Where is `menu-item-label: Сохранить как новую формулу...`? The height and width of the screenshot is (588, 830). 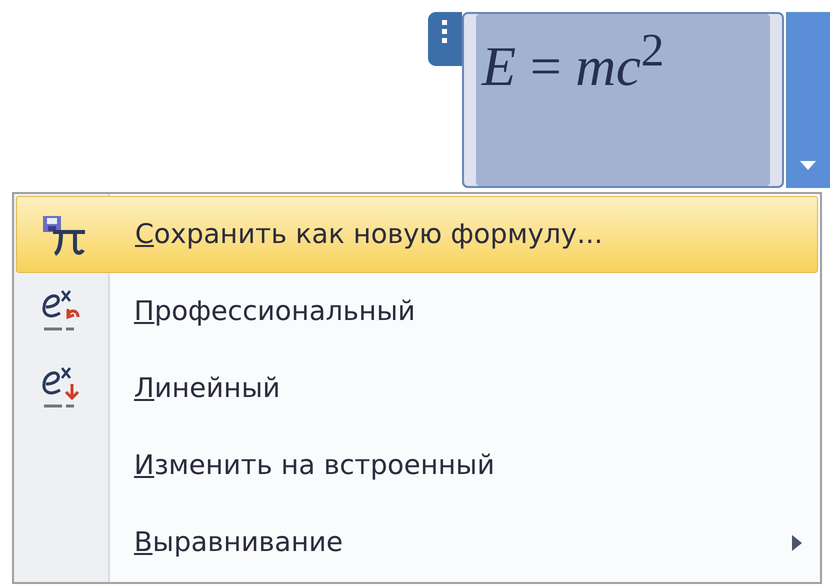
menu-item-label: Сохранить как новую формулу... is located at coordinates (369, 234).